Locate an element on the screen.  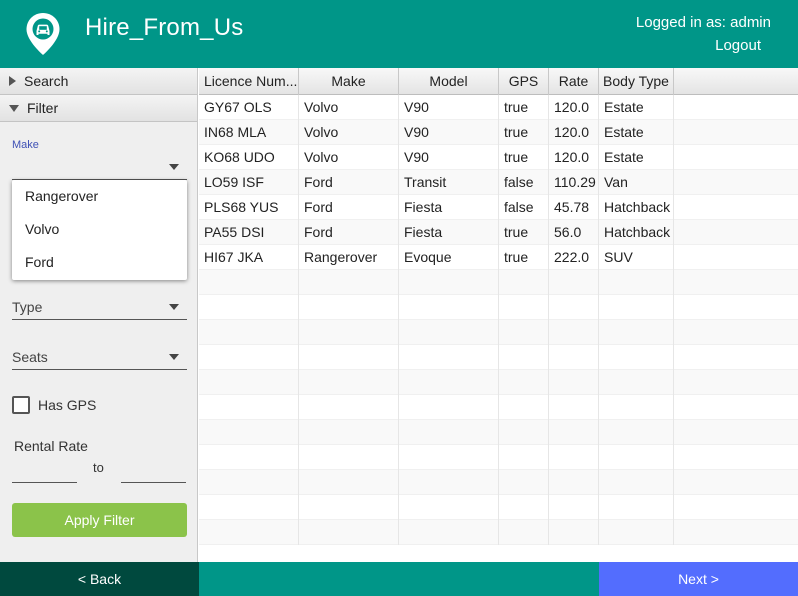
table-cell: PA55 DSI is located at coordinates (249, 232).